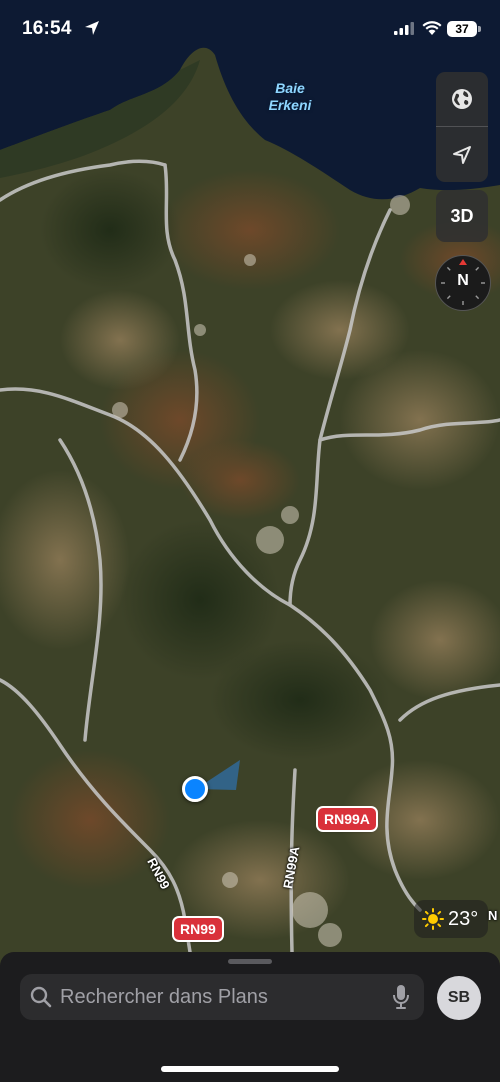 This screenshot has width=500, height=1082. I want to click on locate-me-button, so click(462, 155).